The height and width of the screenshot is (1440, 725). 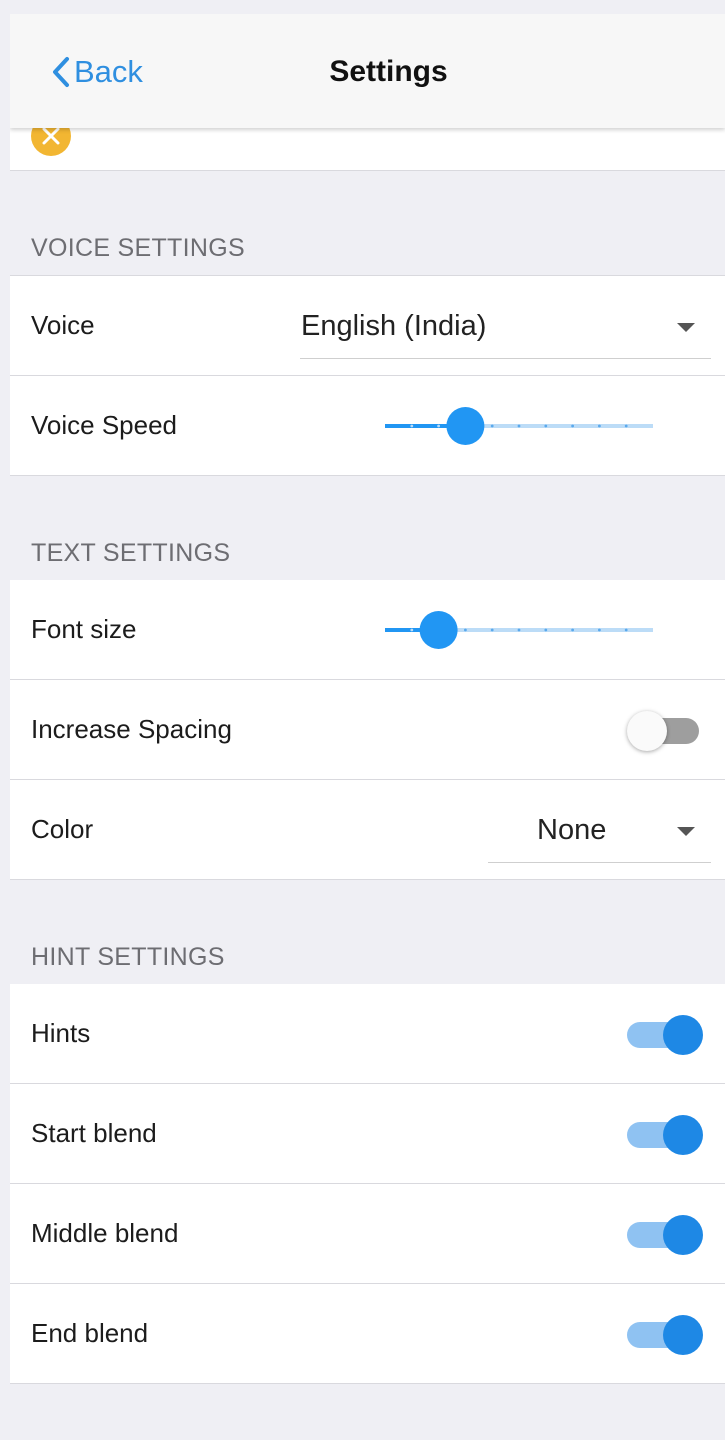 What do you see at coordinates (367, 932) in the screenshot?
I see `hint-settings-header: HINT SETTINGS` at bounding box center [367, 932].